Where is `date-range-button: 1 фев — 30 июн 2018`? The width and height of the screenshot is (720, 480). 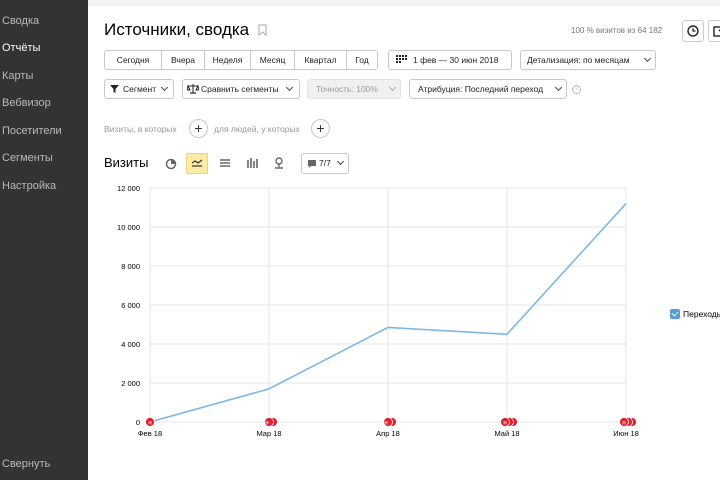 date-range-button: 1 фев — 30 июн 2018 is located at coordinates (450, 60).